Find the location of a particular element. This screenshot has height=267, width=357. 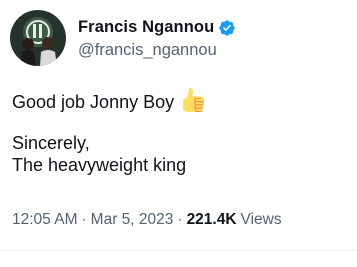

tweet-line-1: Good job Jonny Boy is located at coordinates (108, 100).